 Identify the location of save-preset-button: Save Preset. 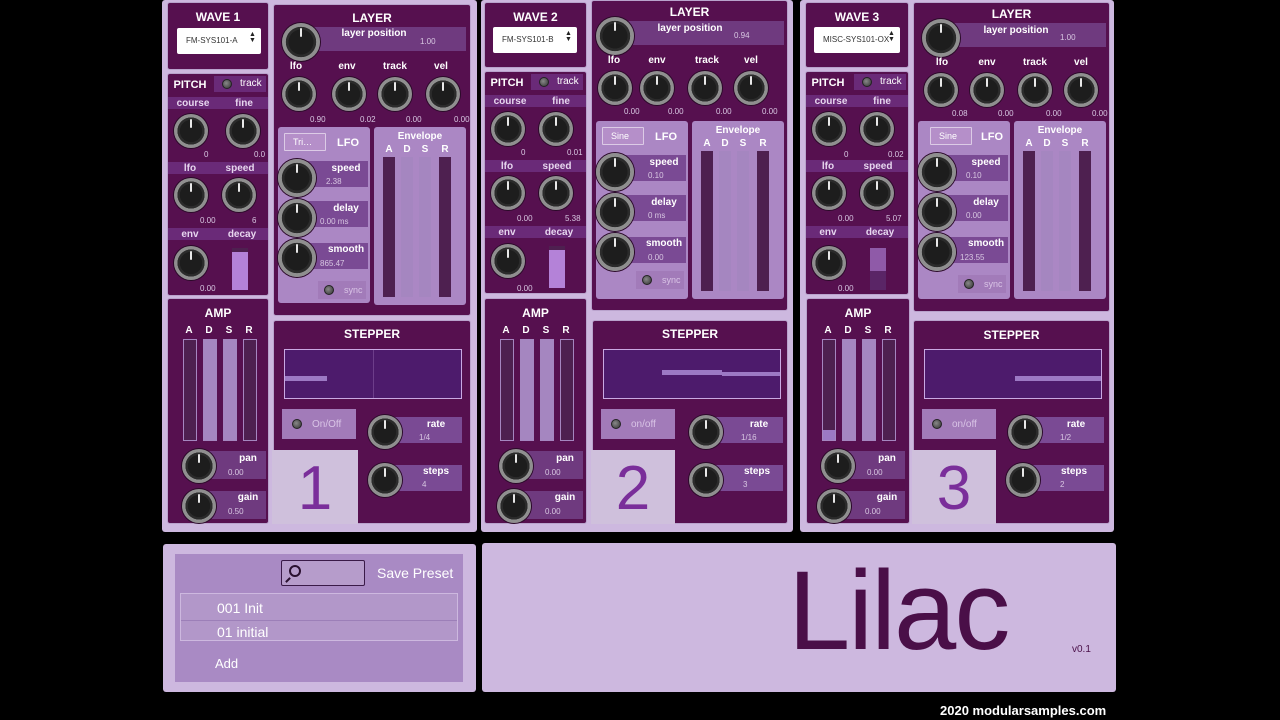
(415, 573).